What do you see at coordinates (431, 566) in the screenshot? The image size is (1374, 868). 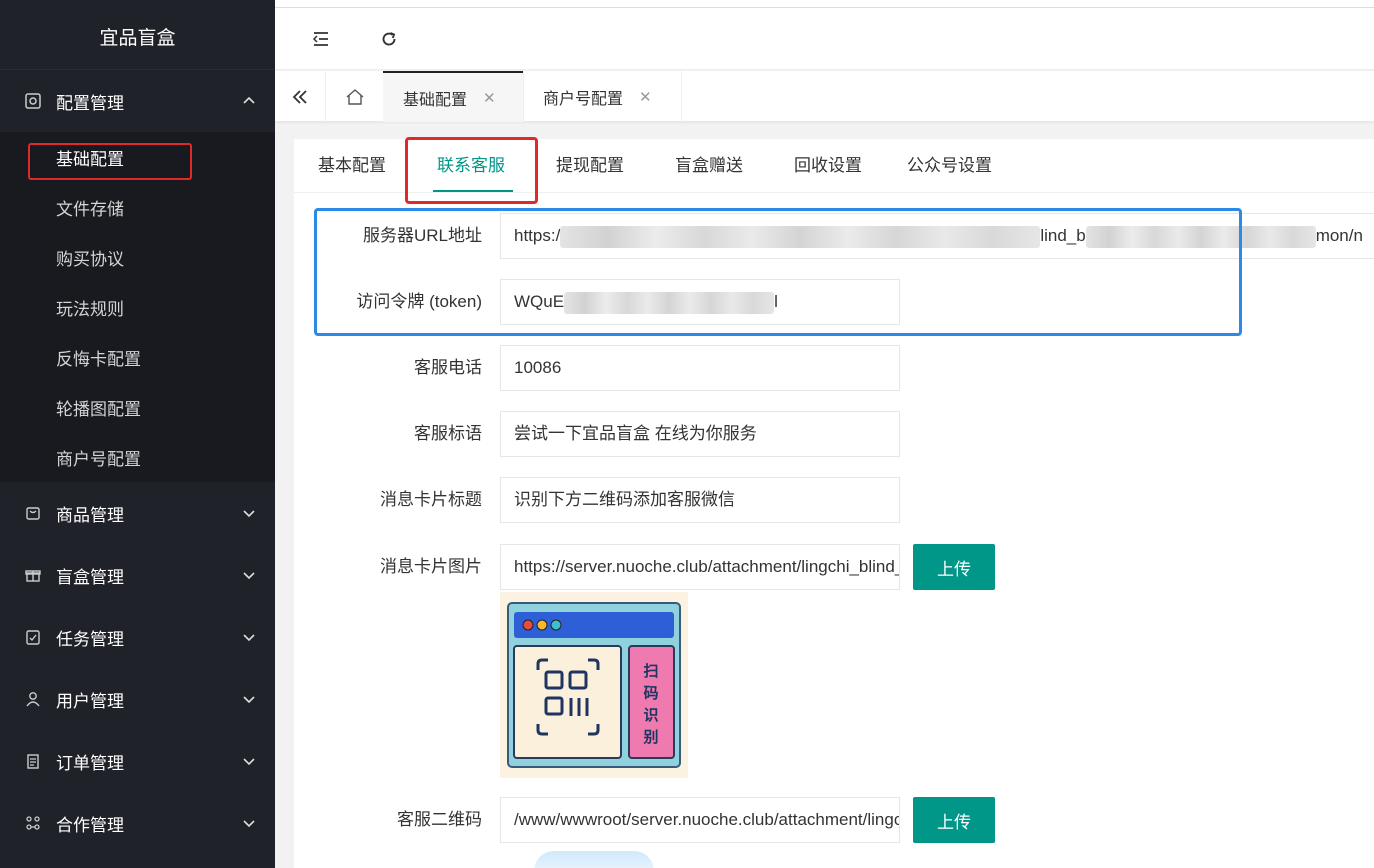 I see `card-image-label: 消息卡片图片` at bounding box center [431, 566].